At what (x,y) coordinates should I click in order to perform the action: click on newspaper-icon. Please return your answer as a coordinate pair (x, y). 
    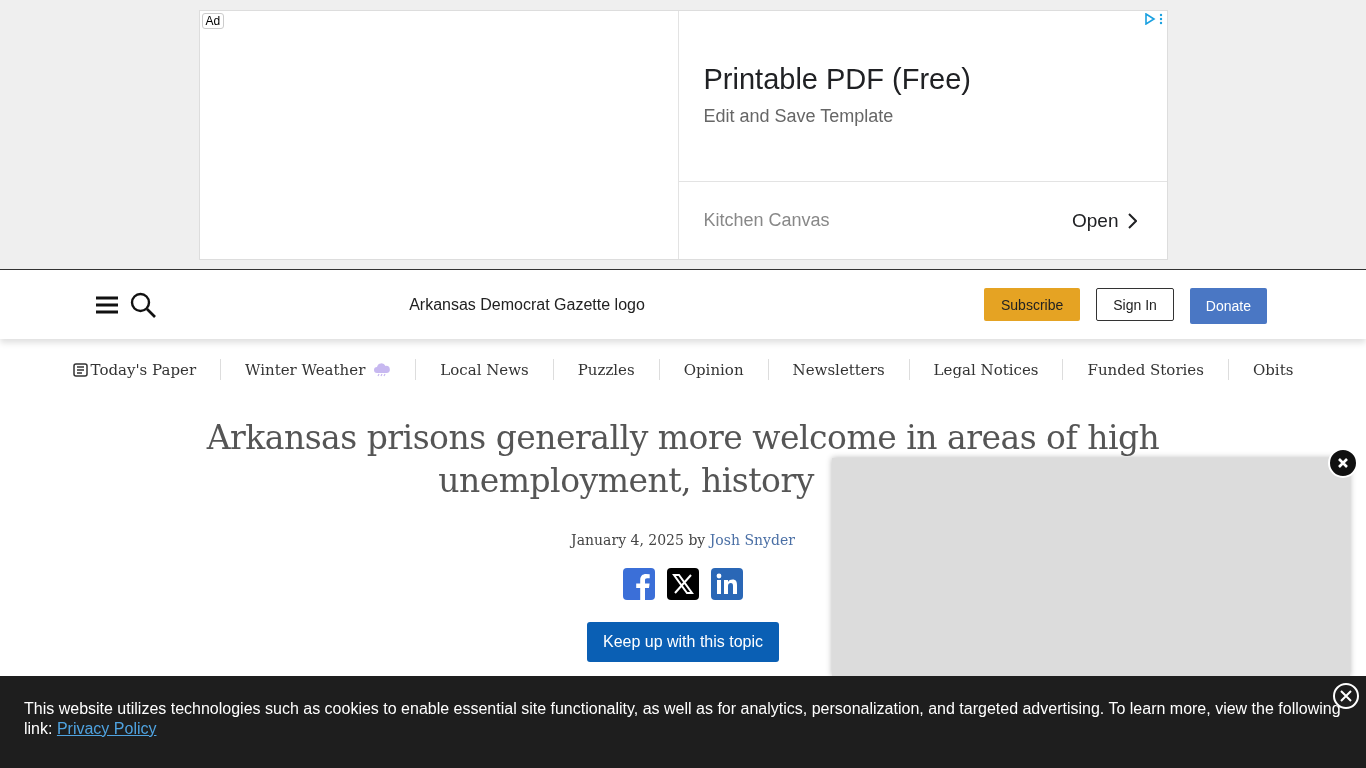
    Looking at the image, I should click on (80, 369).